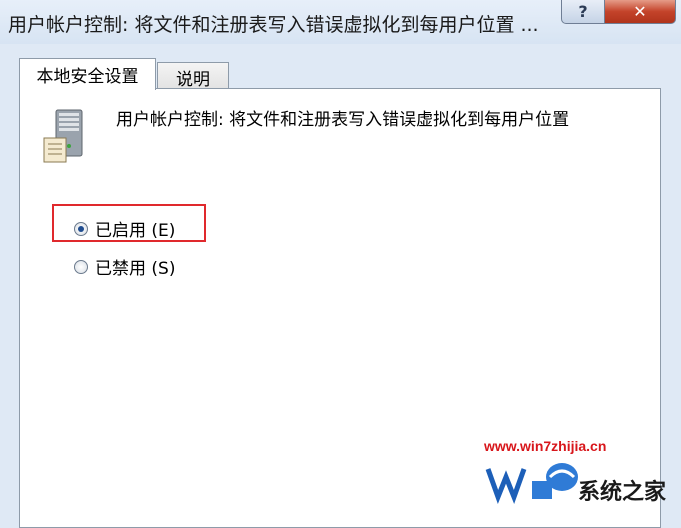 Image resolution: width=681 pixels, height=528 pixels. I want to click on highlight-box, so click(129, 223).